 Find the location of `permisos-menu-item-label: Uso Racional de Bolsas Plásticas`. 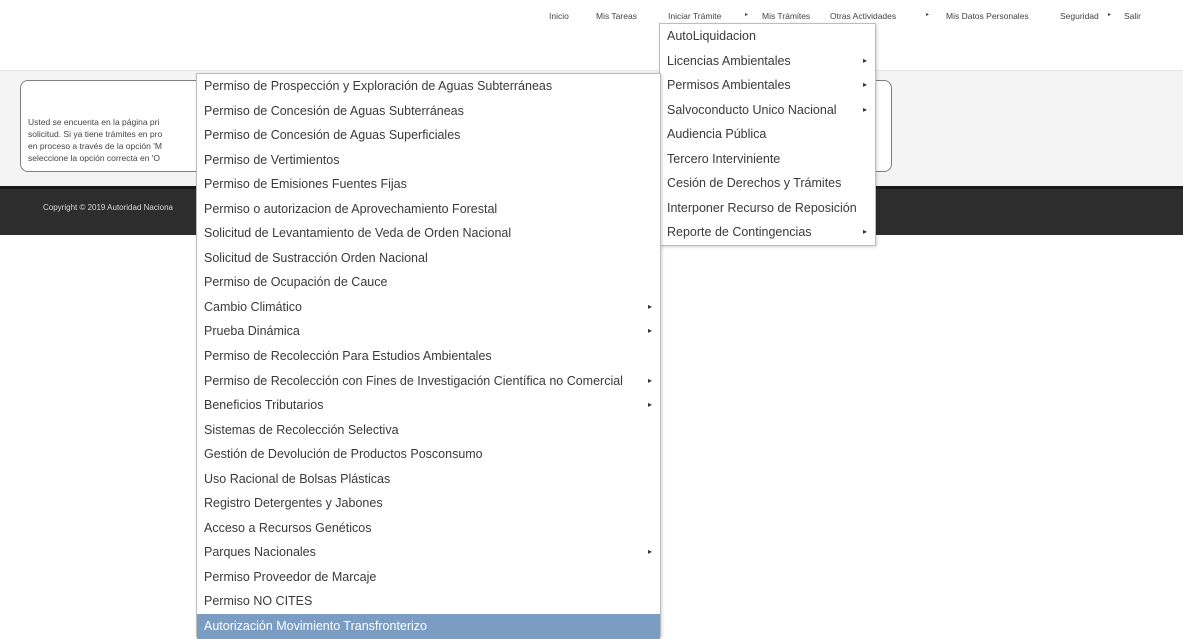

permisos-menu-item-label: Uso Racional de Bolsas Plásticas is located at coordinates (297, 478).